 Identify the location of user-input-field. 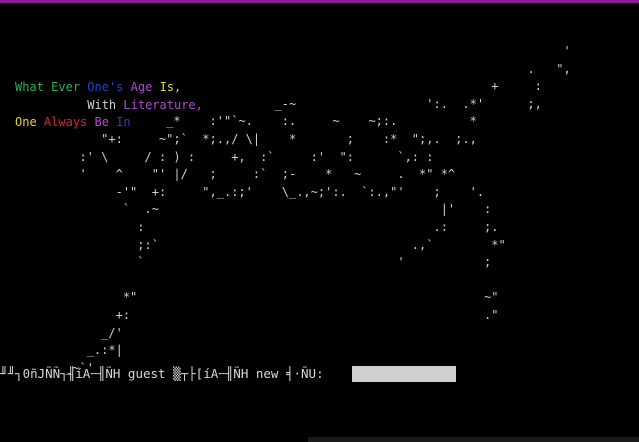
(404, 374).